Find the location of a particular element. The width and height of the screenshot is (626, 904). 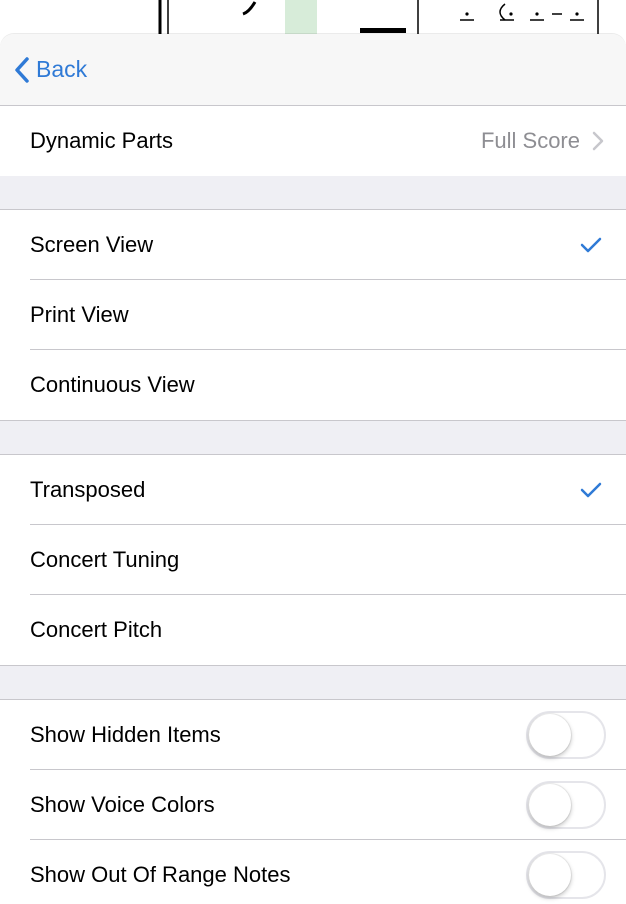

dynamic-parts-value: Full Score is located at coordinates (542, 141).